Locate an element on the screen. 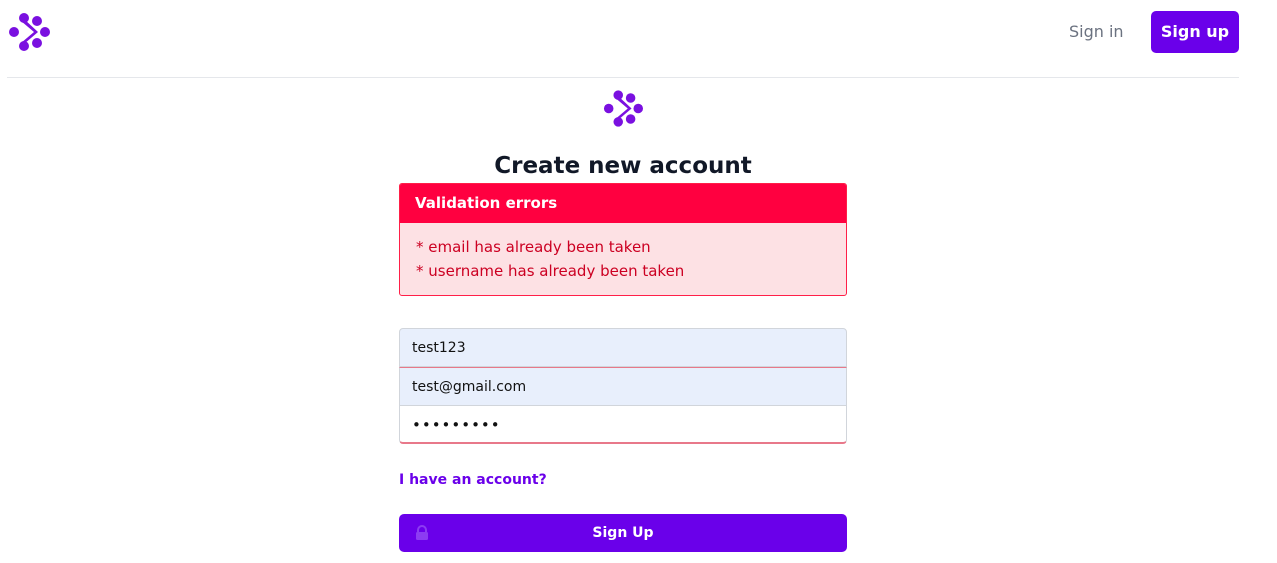 This screenshot has width=1277, height=563. signup-submit-button: Sign Up is located at coordinates (623, 533).